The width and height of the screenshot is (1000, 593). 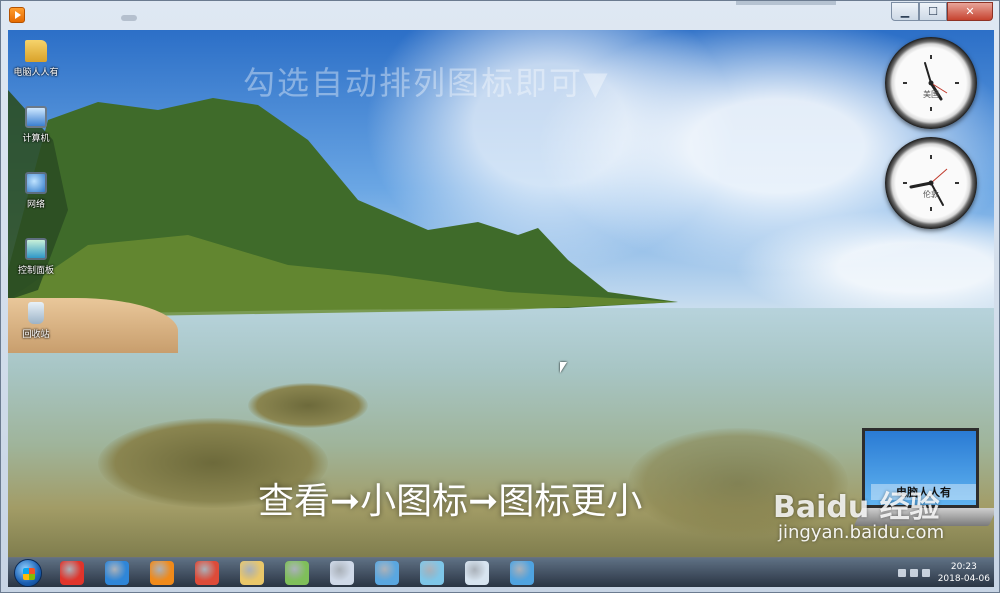 What do you see at coordinates (450, 501) in the screenshot?
I see `instruction-caption-bottom: 查看➞小图标➞图标更小` at bounding box center [450, 501].